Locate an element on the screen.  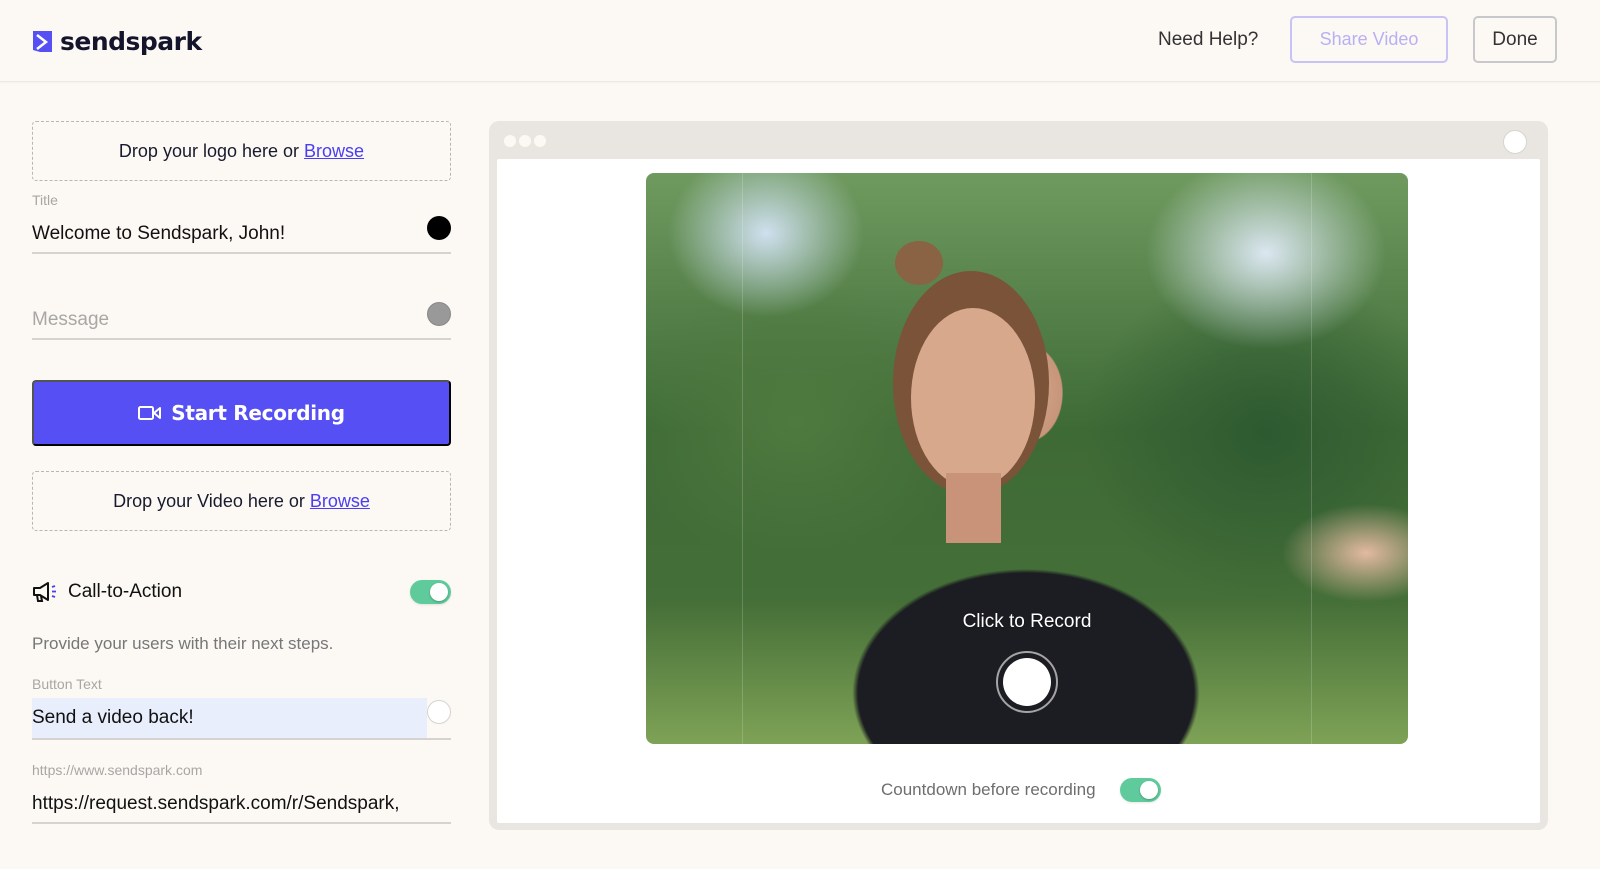
countdown-toggle is located at coordinates (1140, 790).